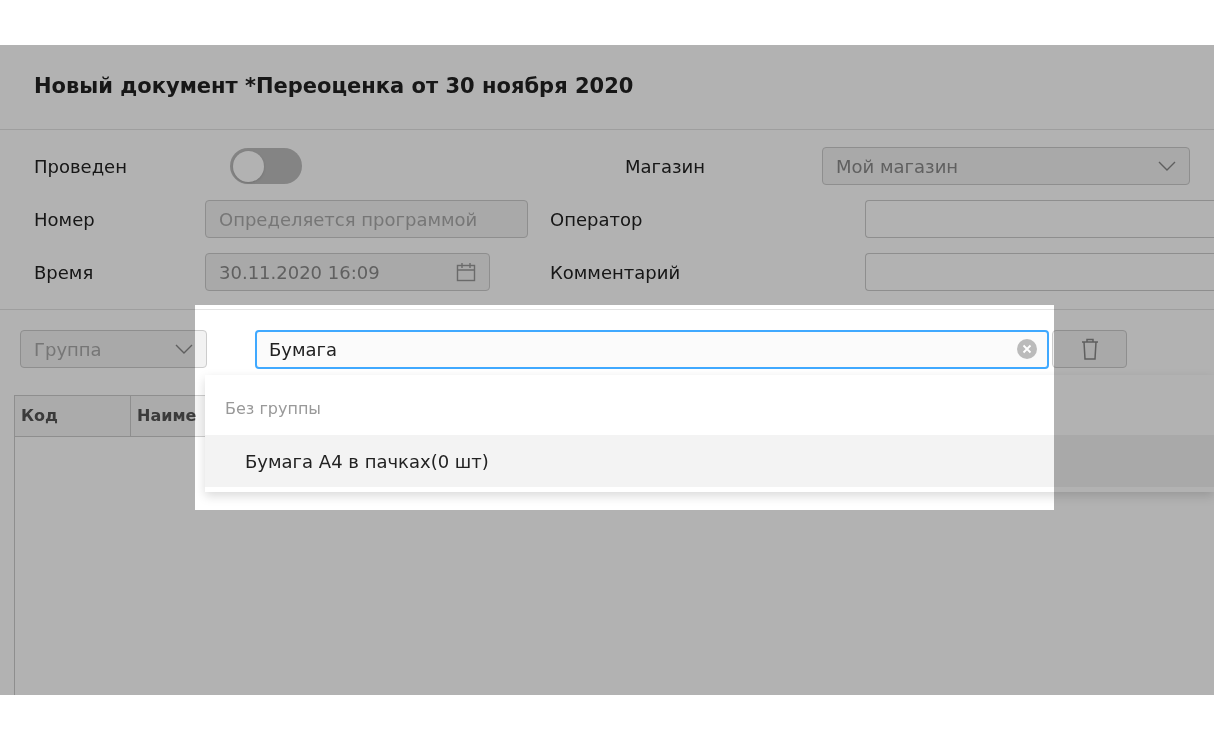  What do you see at coordinates (64, 272) in the screenshot?
I see `field-label: Время` at bounding box center [64, 272].